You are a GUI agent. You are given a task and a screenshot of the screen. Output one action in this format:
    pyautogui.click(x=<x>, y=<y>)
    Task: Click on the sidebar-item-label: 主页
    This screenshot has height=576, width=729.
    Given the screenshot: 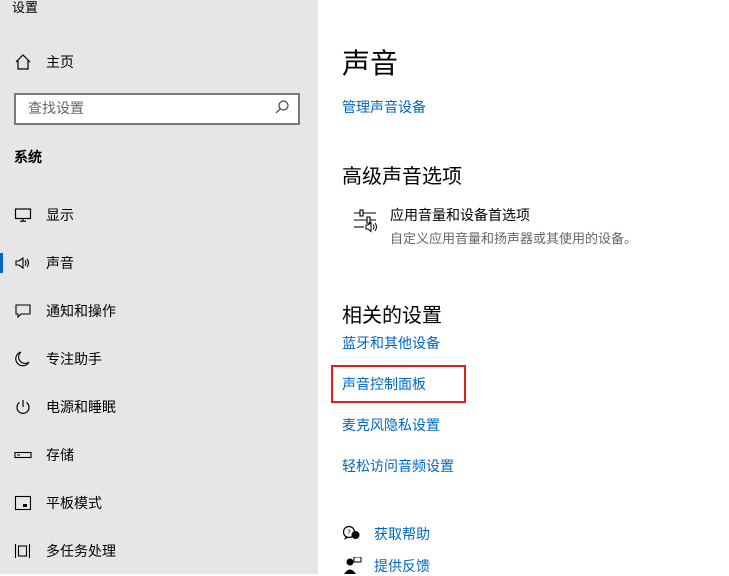 What is the action you would take?
    pyautogui.click(x=60, y=63)
    